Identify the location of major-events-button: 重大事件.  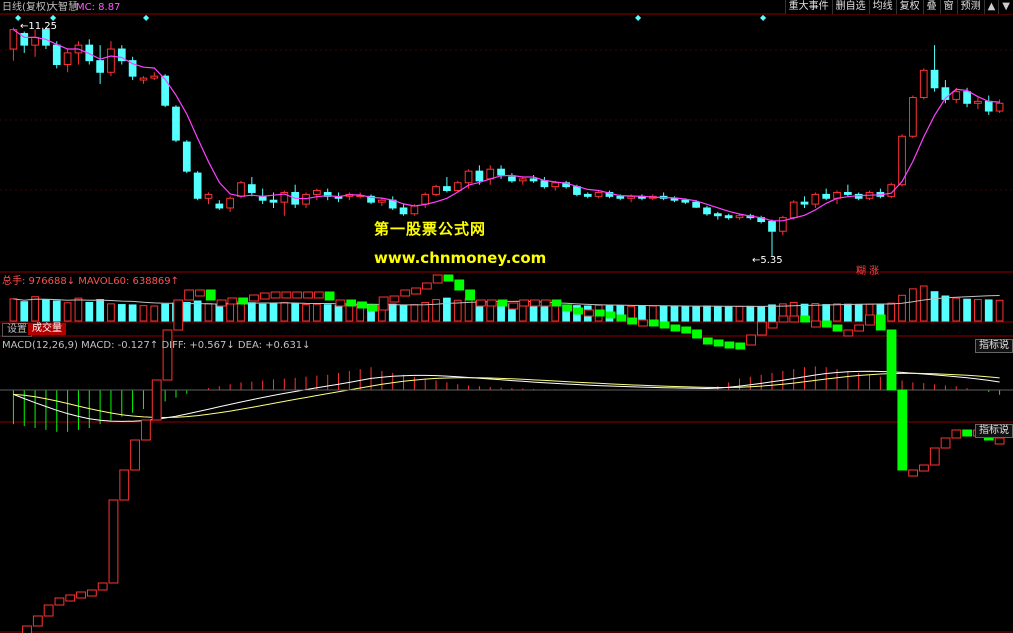
(808, 7).